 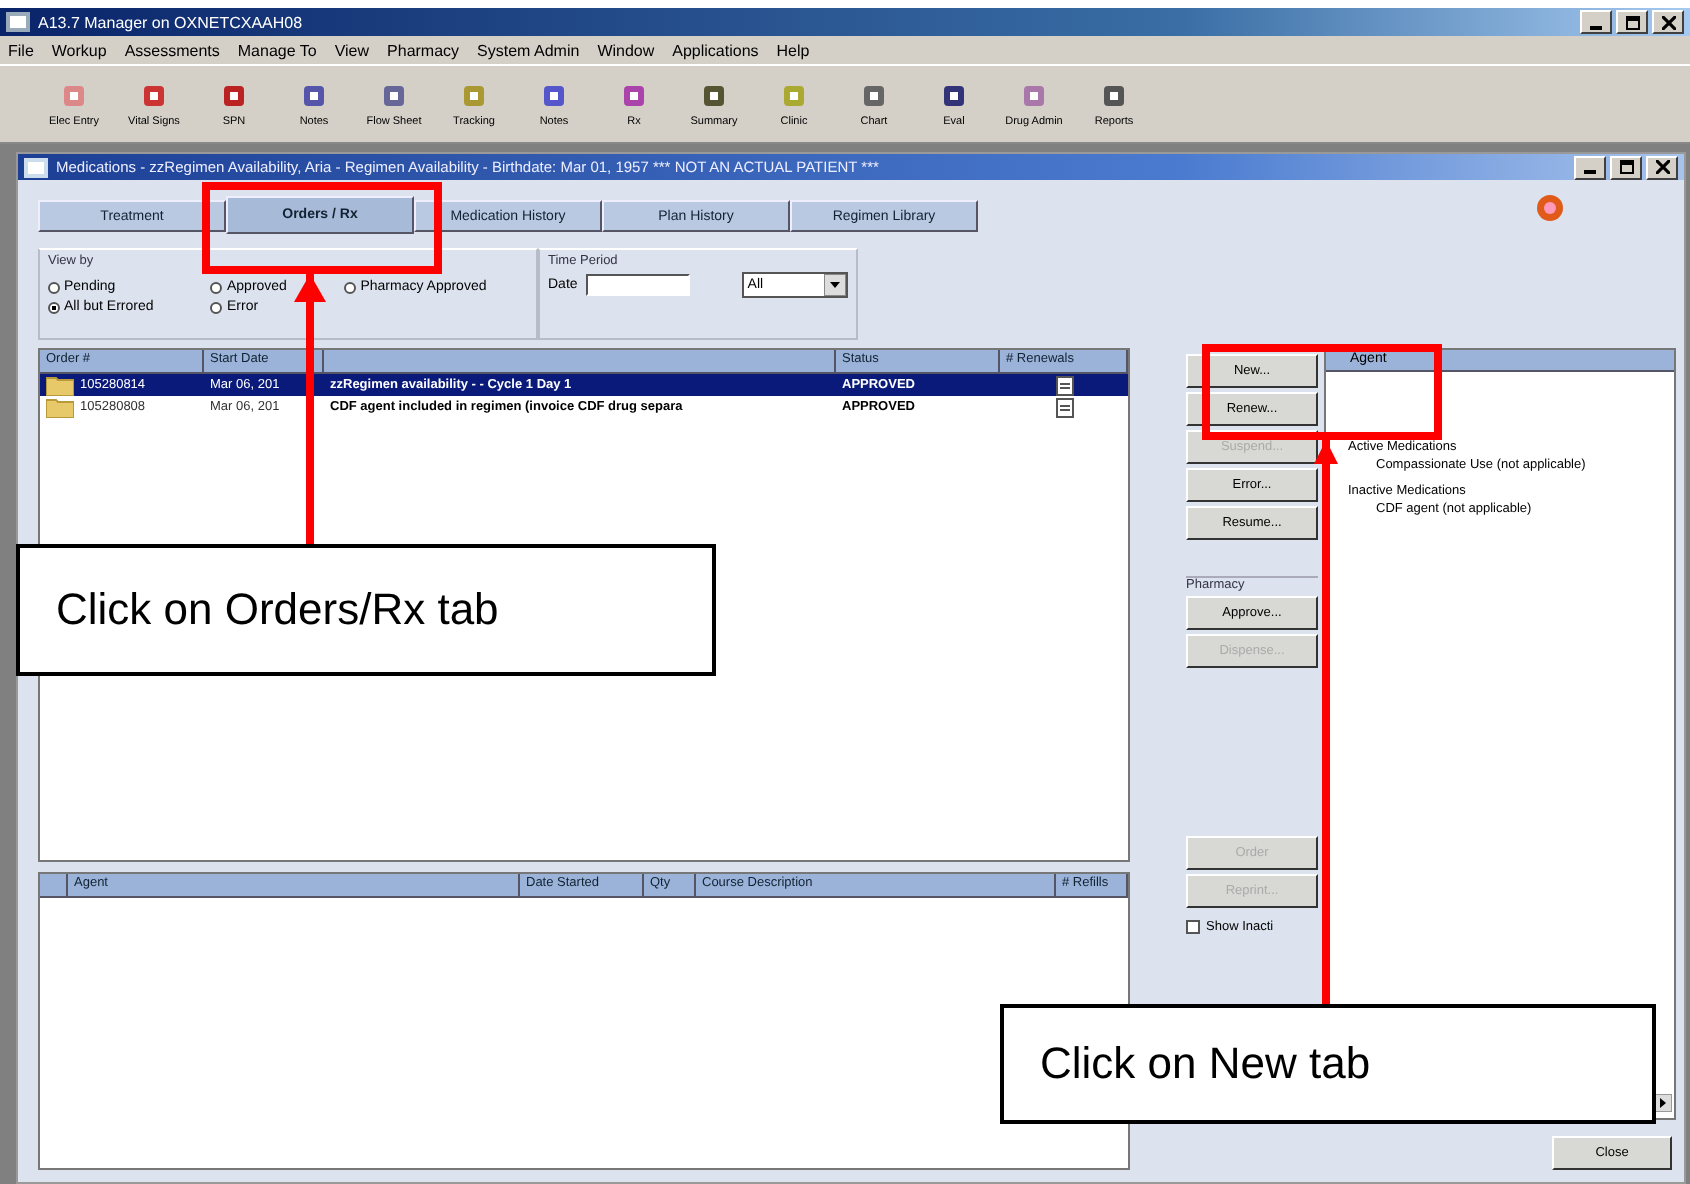 What do you see at coordinates (1550, 208) in the screenshot?
I see `alert-icon` at bounding box center [1550, 208].